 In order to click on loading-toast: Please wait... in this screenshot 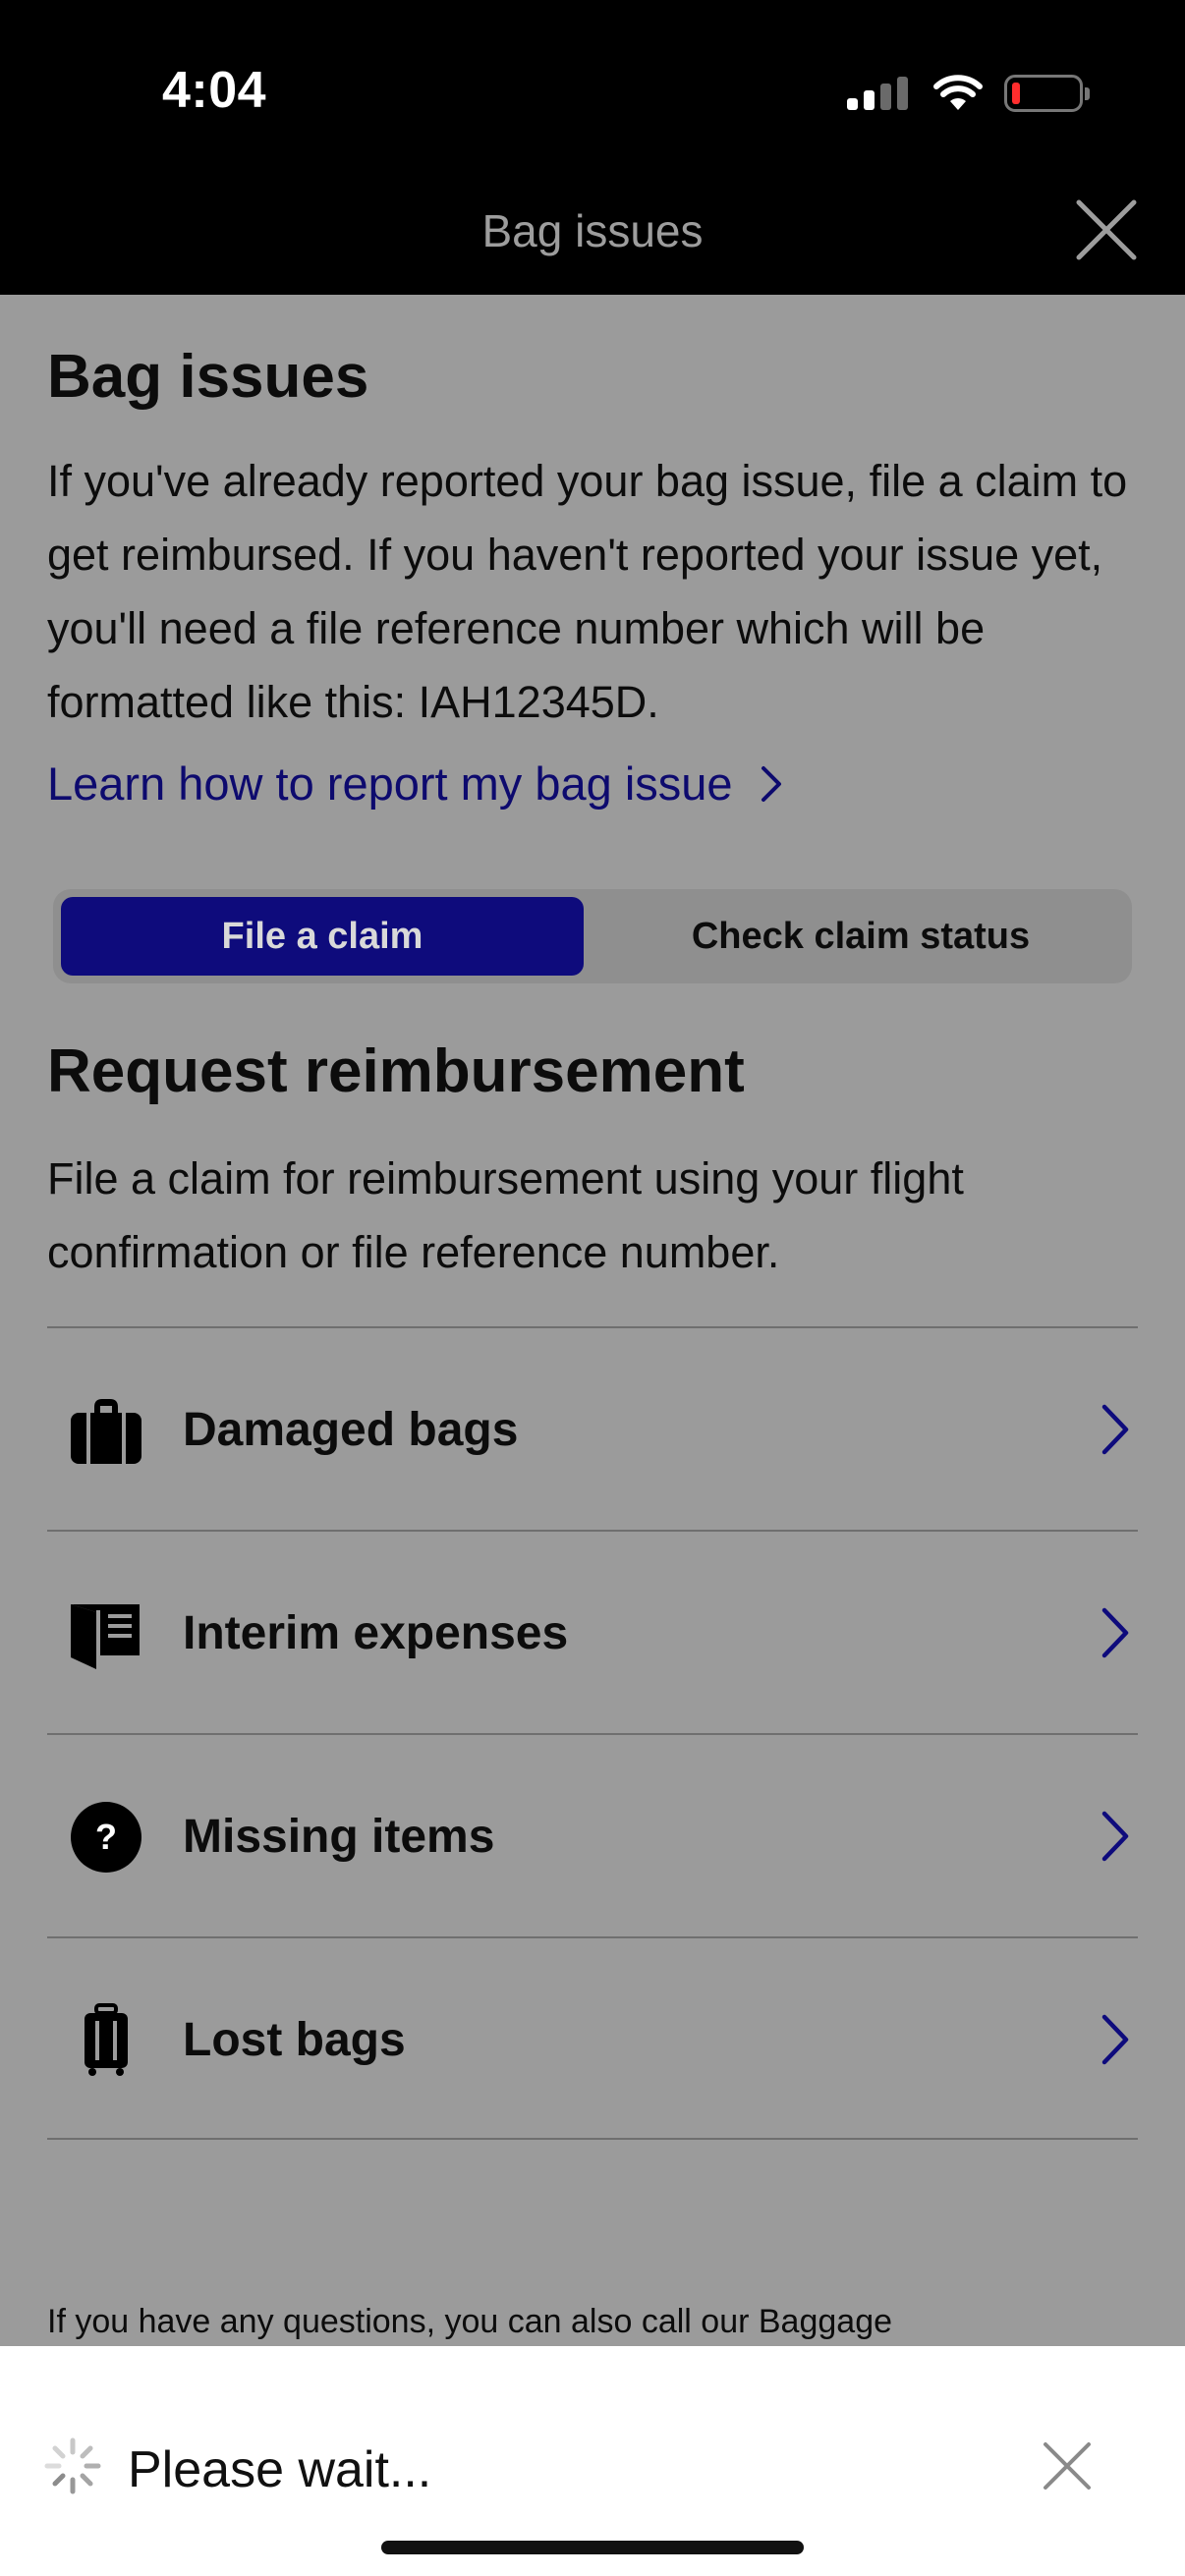, I will do `click(592, 2461)`.